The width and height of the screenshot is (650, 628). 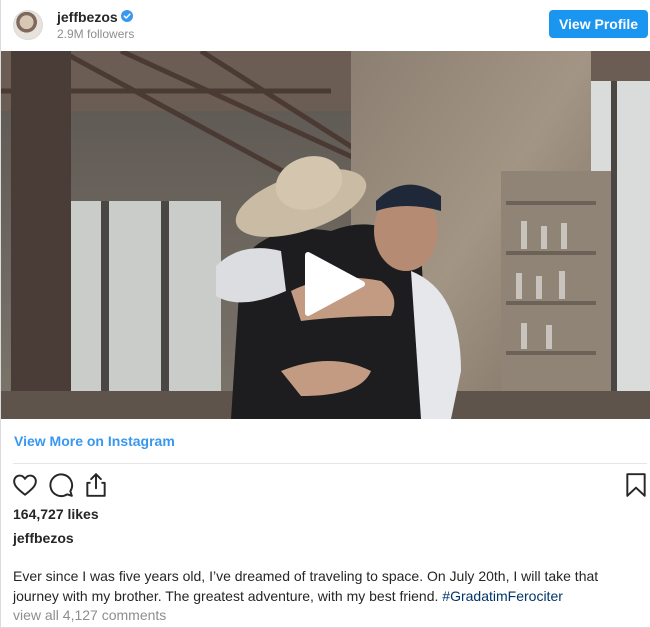 What do you see at coordinates (56, 514) in the screenshot?
I see `like-count: 164,727 likes` at bounding box center [56, 514].